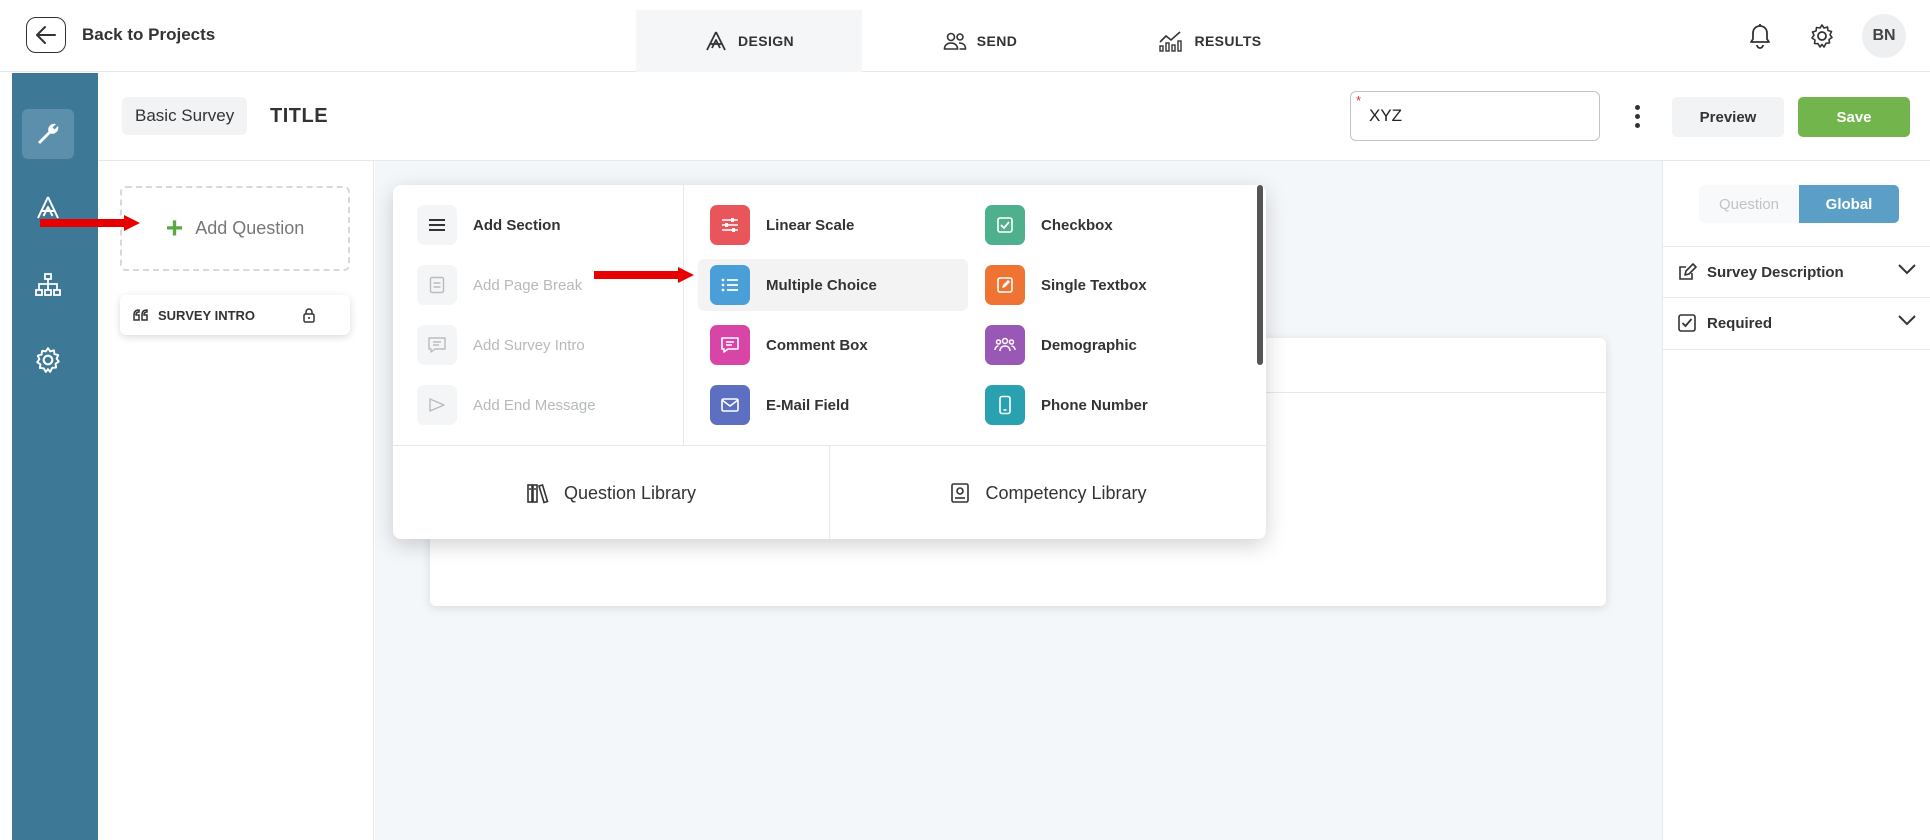 The width and height of the screenshot is (1930, 840). I want to click on arrow-left-icon, so click(46, 35).